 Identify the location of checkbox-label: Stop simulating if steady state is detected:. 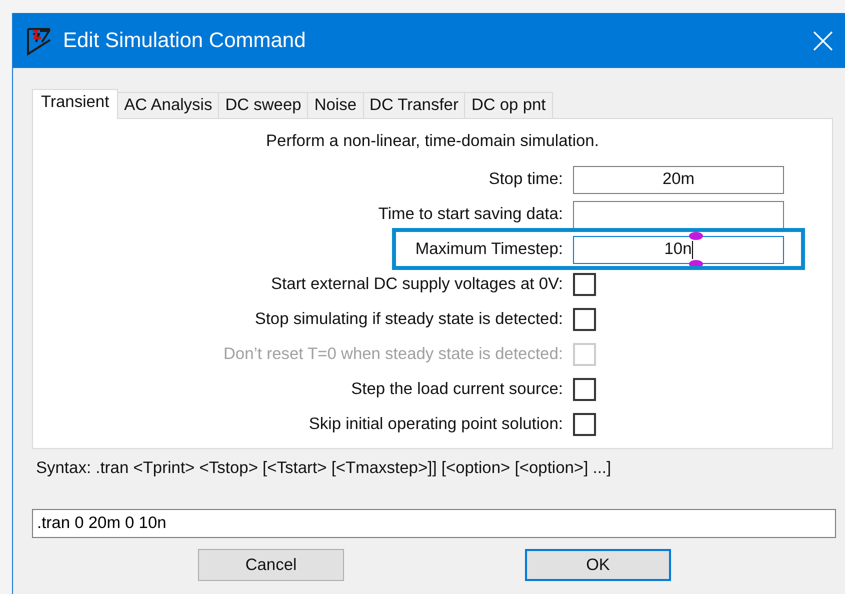
(409, 319).